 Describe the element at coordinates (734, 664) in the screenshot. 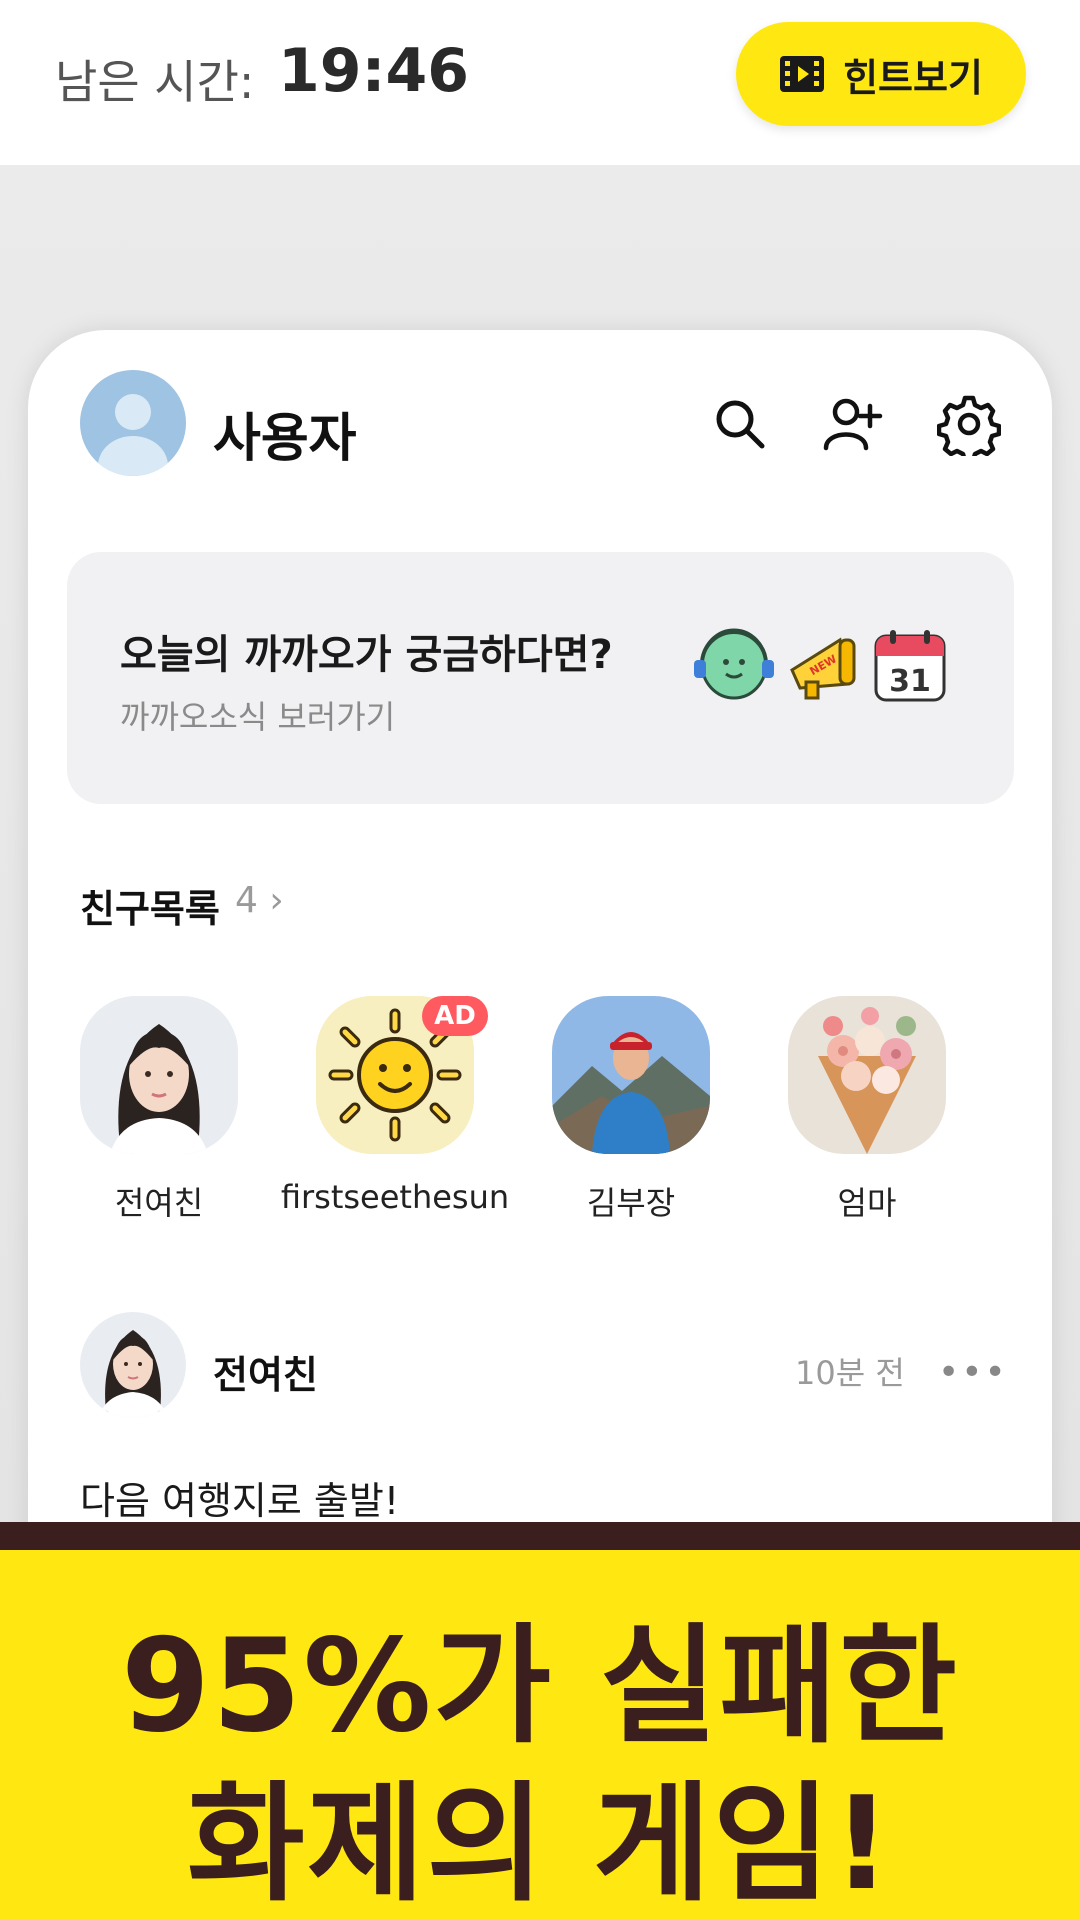

I see `headset-character-icon` at that location.